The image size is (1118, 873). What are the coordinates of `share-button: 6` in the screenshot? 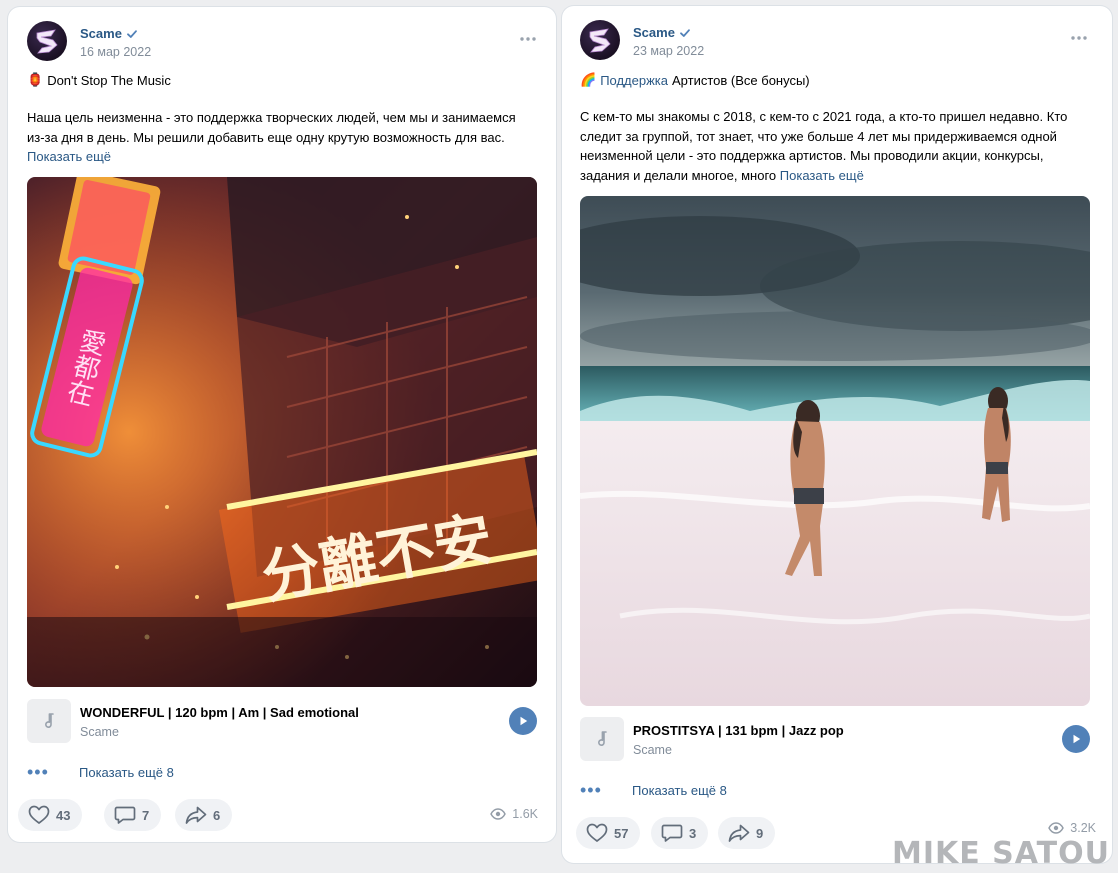 It's located at (204, 815).